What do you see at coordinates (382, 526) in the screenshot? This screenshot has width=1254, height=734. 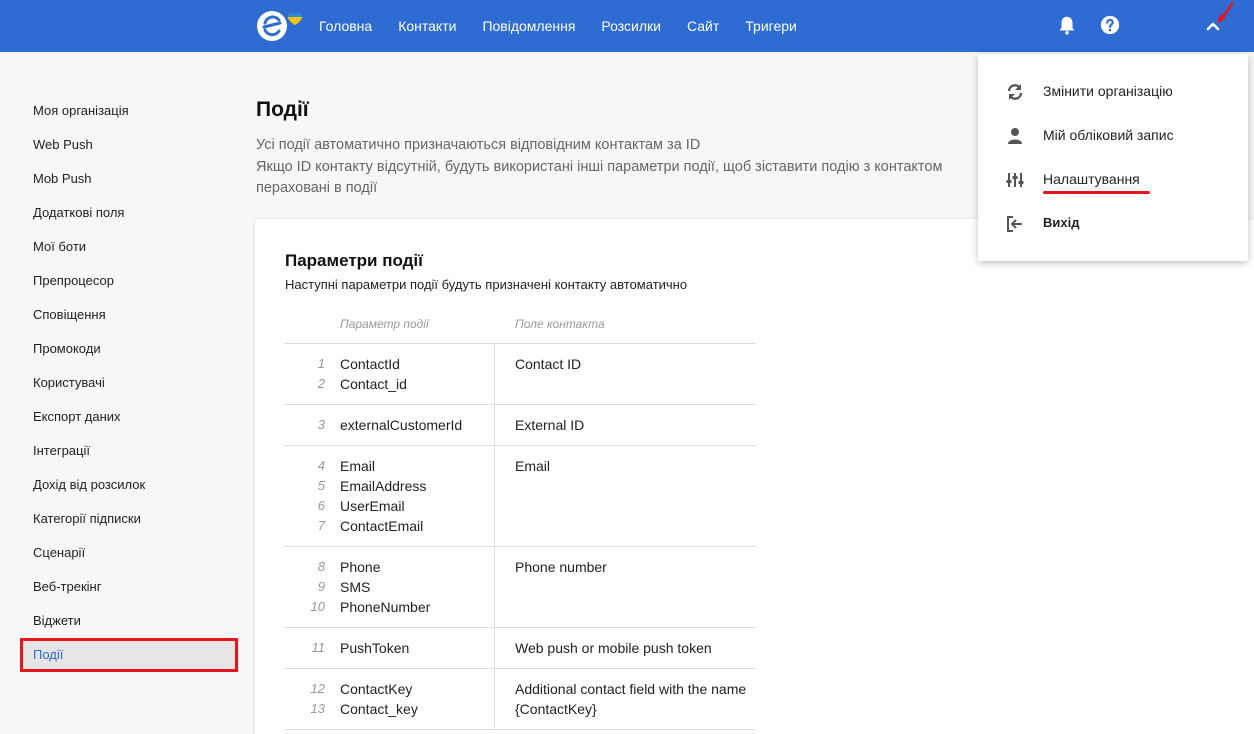 I see `param-name: ContactEmail` at bounding box center [382, 526].